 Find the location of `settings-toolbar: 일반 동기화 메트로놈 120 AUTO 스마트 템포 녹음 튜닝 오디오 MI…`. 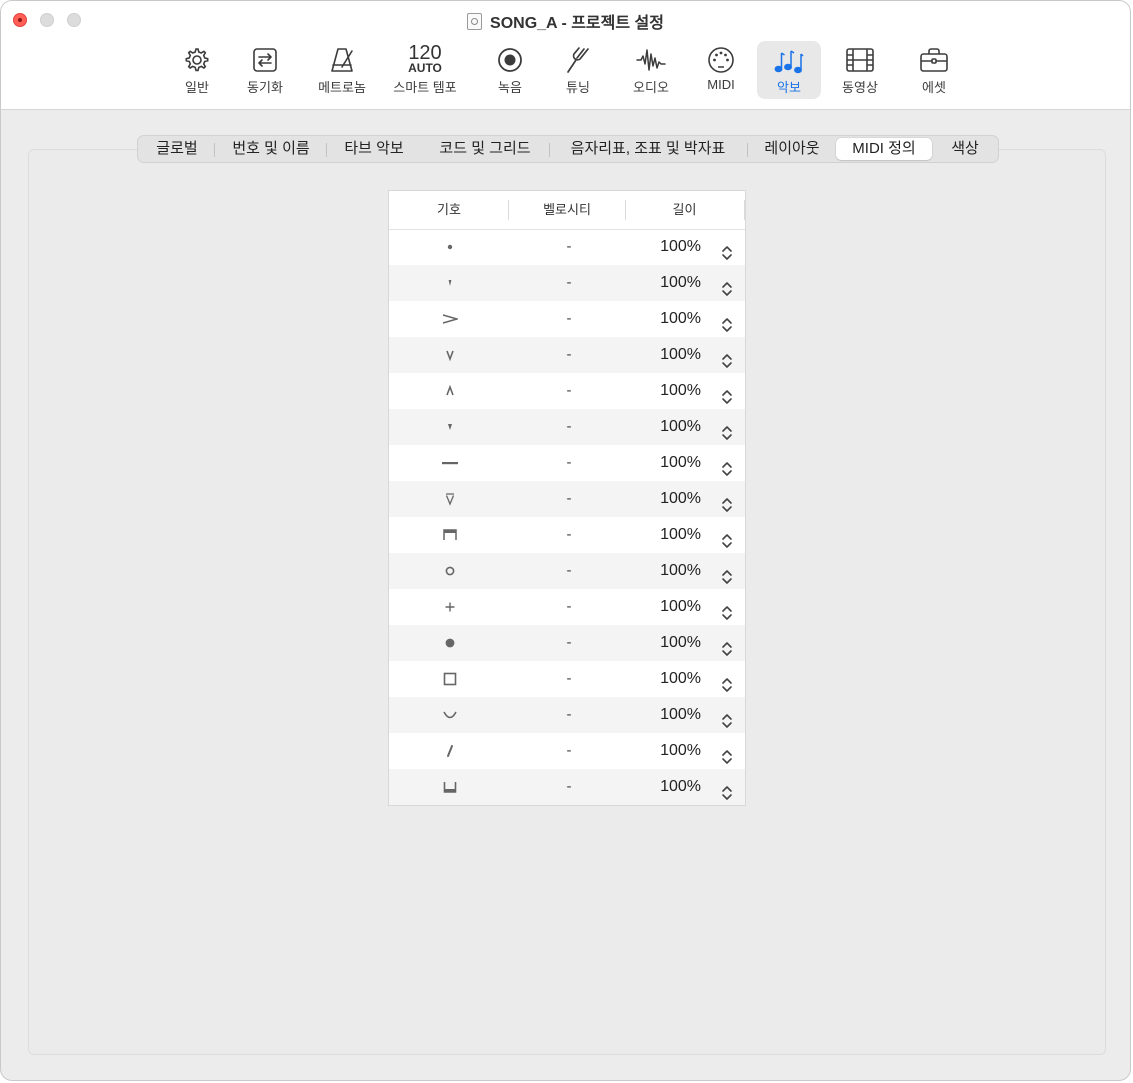

settings-toolbar: 일반 동기화 메트로놈 120 AUTO 스마트 템포 녹음 튜닝 오디오 MI… is located at coordinates (565, 70).